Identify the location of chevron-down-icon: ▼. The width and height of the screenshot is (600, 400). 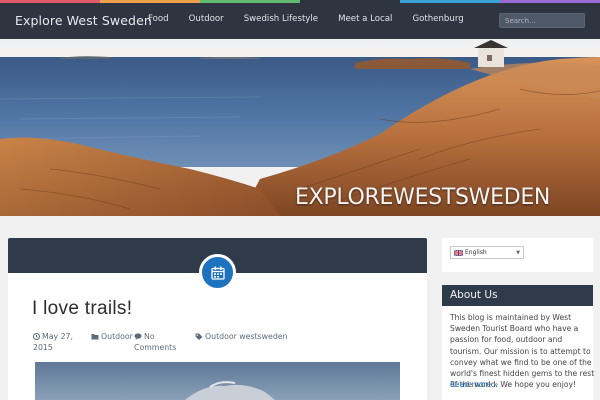
(518, 253).